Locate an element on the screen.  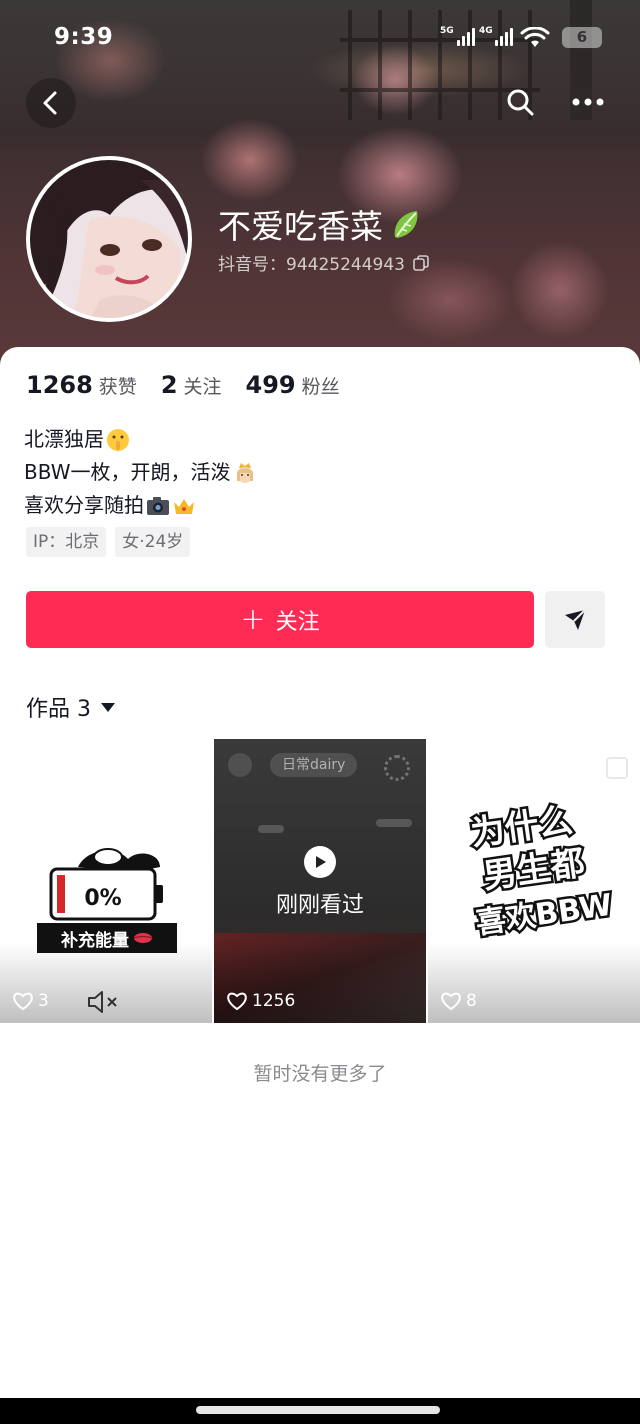
play-icon is located at coordinates (320, 862).